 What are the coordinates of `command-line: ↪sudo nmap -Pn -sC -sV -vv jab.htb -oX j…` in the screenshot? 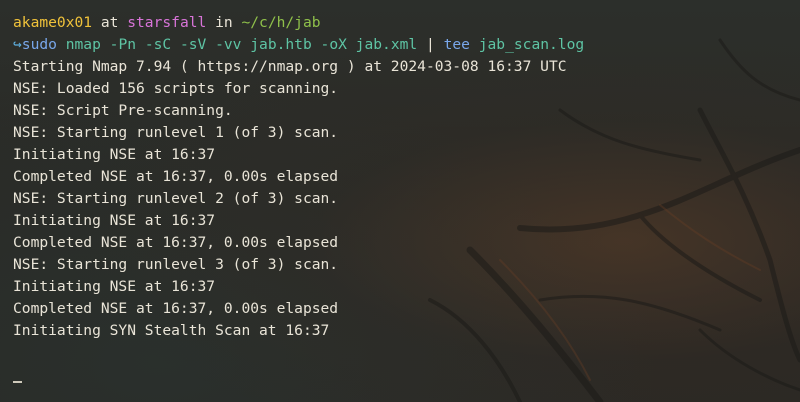 It's located at (402, 45).